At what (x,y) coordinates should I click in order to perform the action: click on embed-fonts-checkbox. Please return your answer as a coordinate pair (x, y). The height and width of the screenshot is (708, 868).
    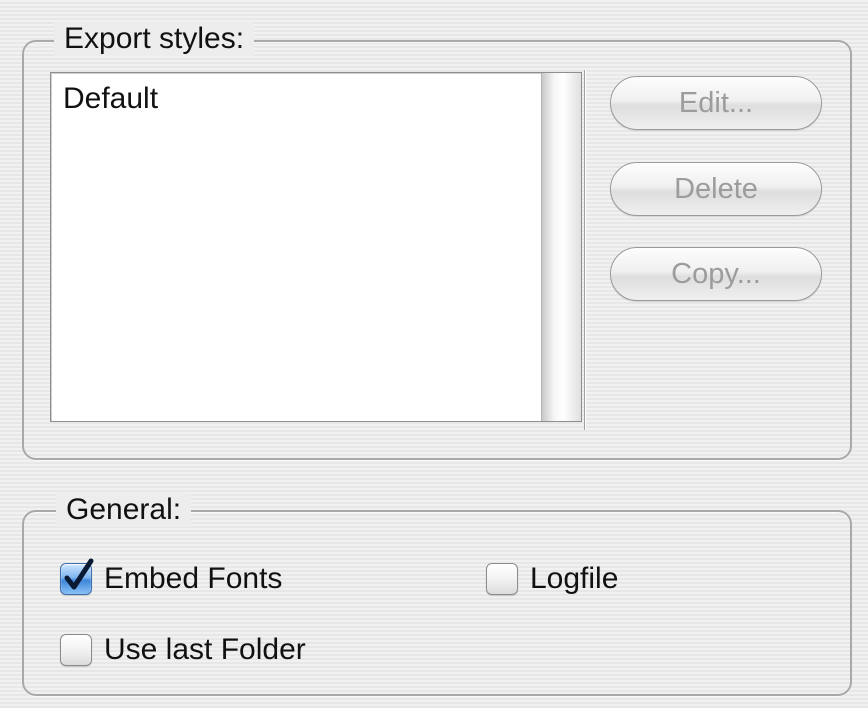
    Looking at the image, I should click on (77, 576).